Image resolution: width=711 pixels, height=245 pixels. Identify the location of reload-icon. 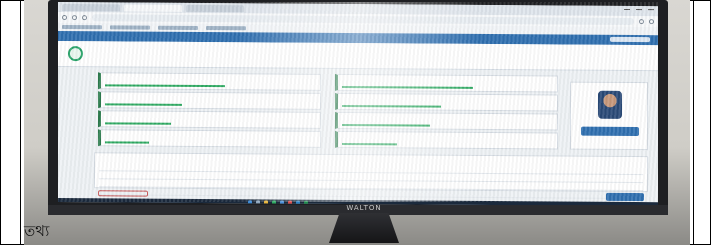
(84, 18).